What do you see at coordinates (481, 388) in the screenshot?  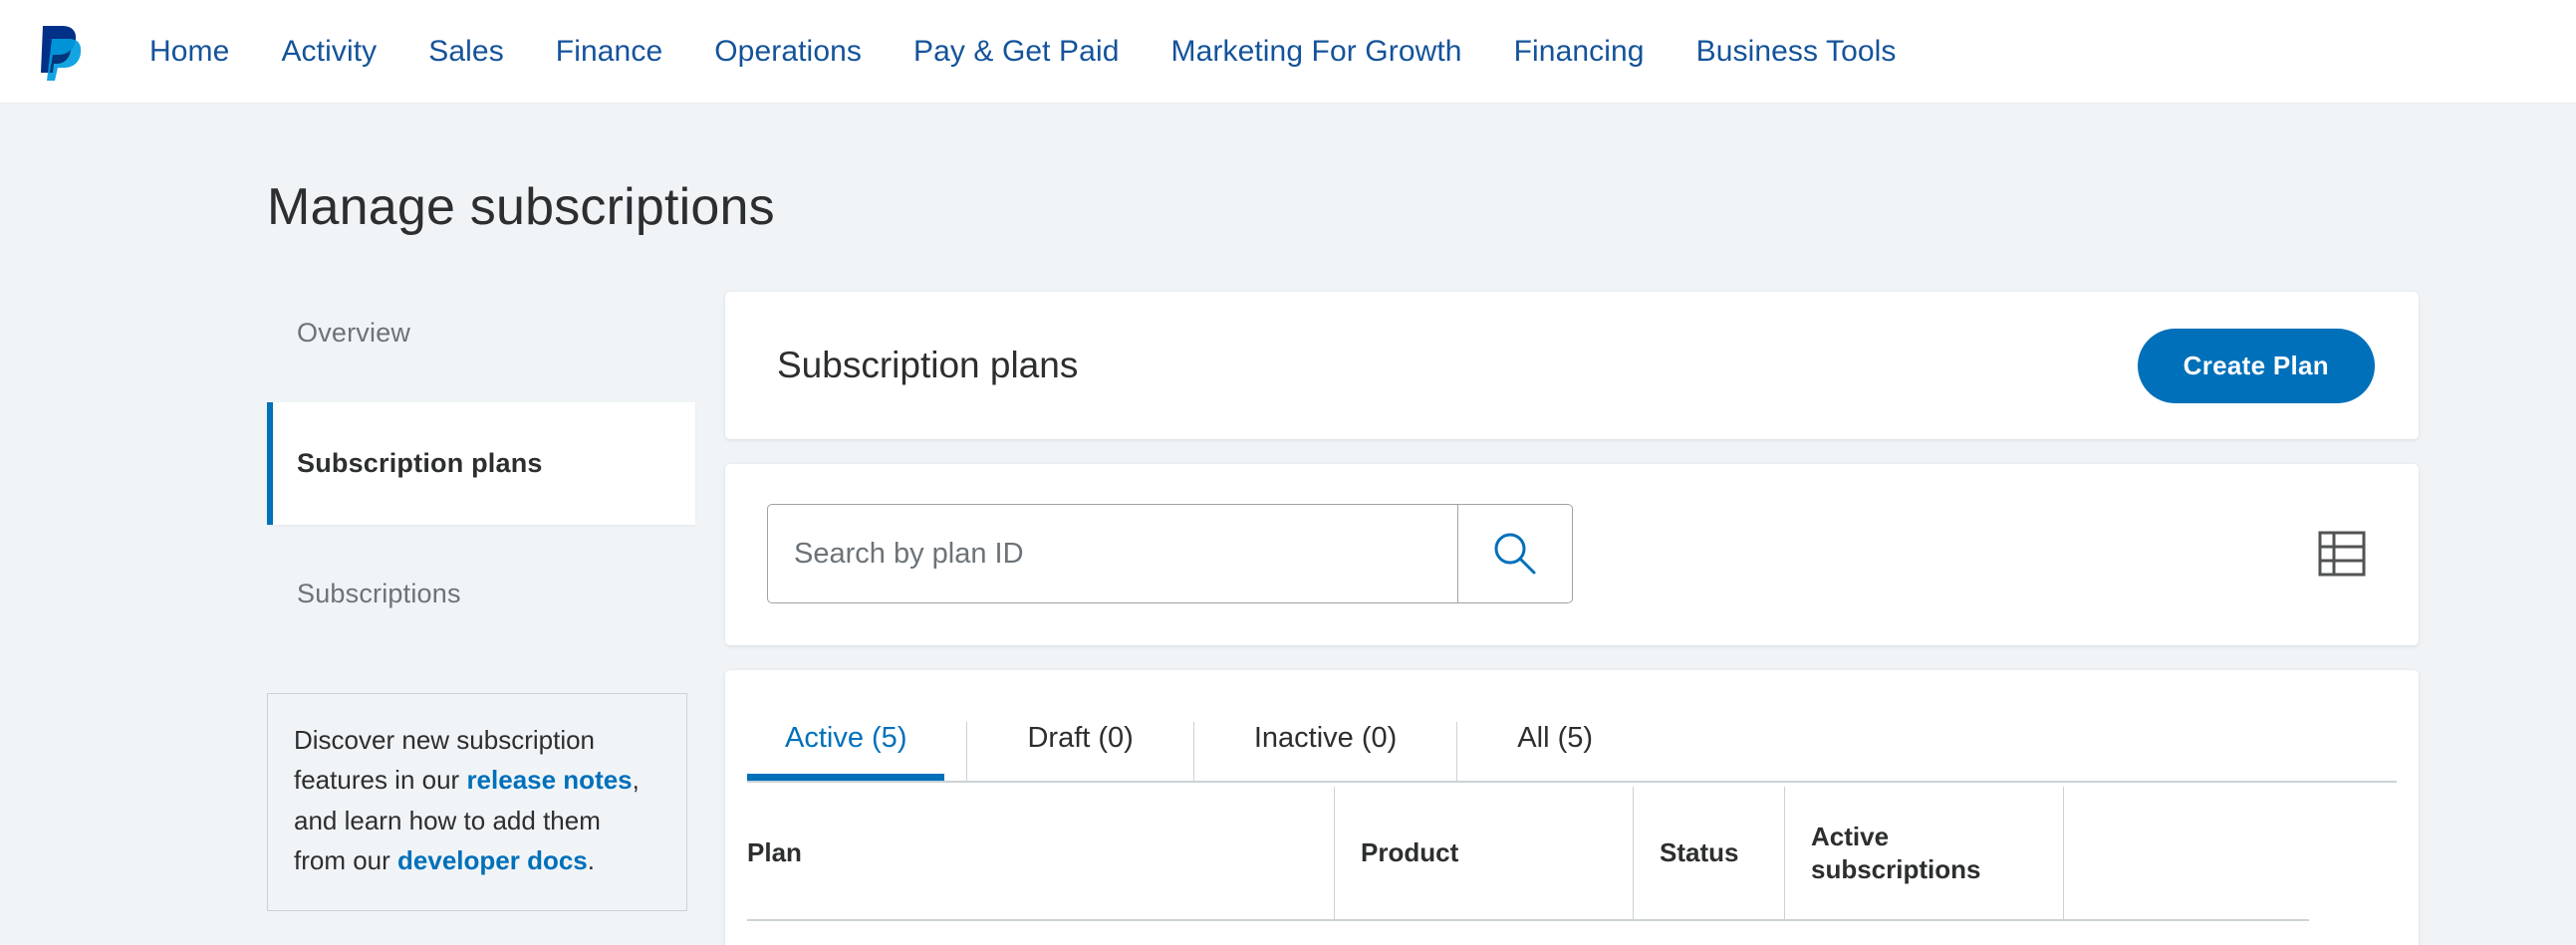 I see `sidebar-spacer-top` at bounding box center [481, 388].